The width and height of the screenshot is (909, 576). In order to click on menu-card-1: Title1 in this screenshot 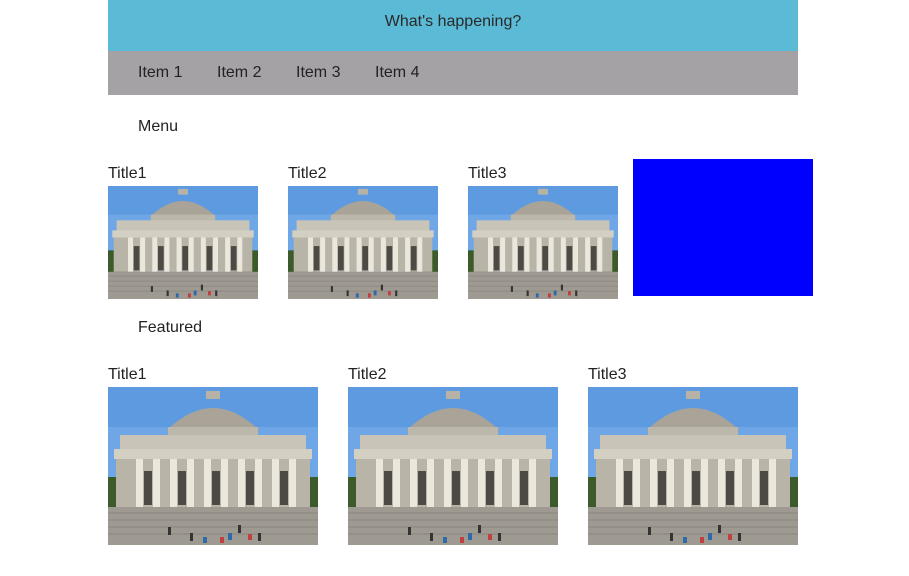, I will do `click(183, 232)`.